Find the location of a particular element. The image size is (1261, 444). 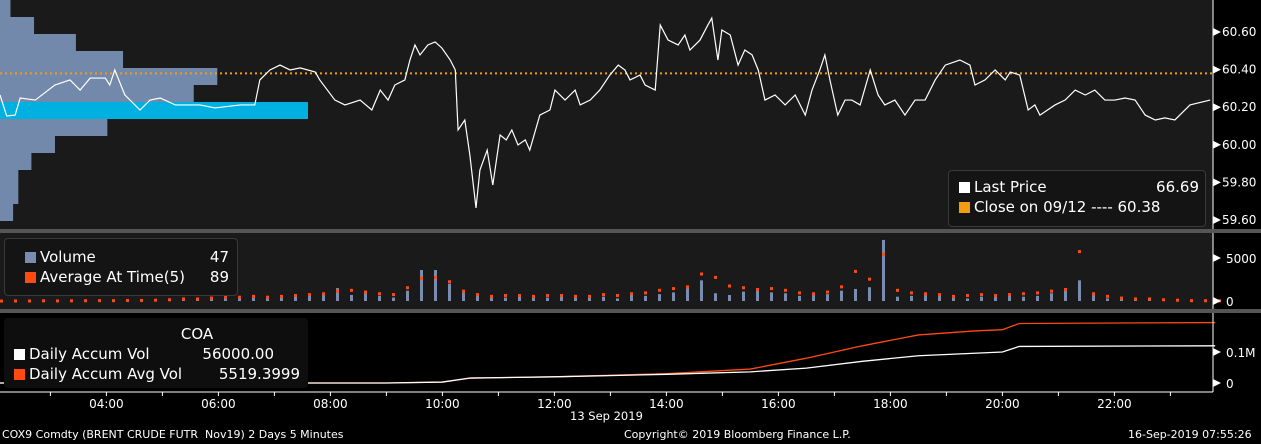

price-y-tick-label: 59.60 is located at coordinates (1239, 220).